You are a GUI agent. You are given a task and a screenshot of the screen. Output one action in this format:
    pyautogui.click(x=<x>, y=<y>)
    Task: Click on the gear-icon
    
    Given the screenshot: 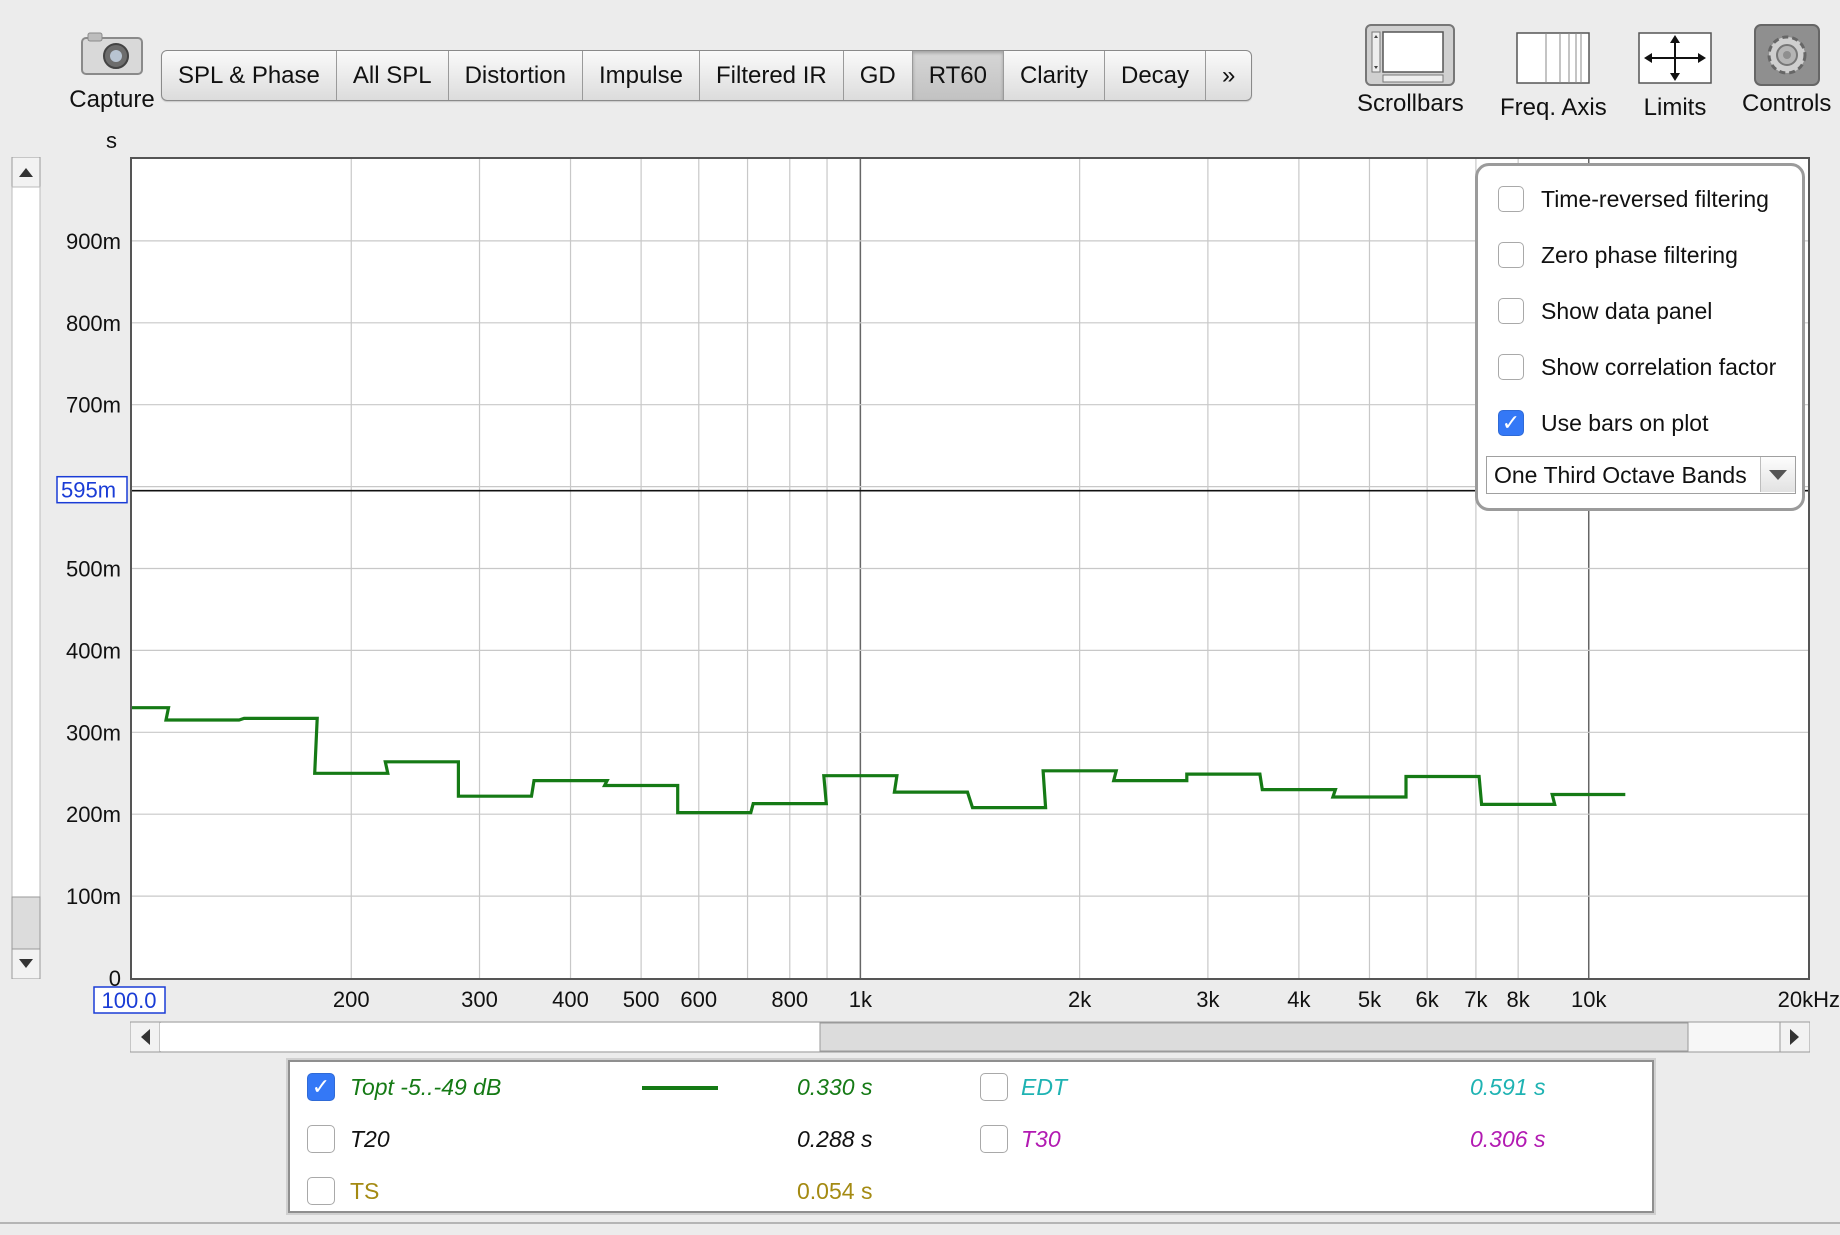 What is the action you would take?
    pyautogui.click(x=1786, y=55)
    